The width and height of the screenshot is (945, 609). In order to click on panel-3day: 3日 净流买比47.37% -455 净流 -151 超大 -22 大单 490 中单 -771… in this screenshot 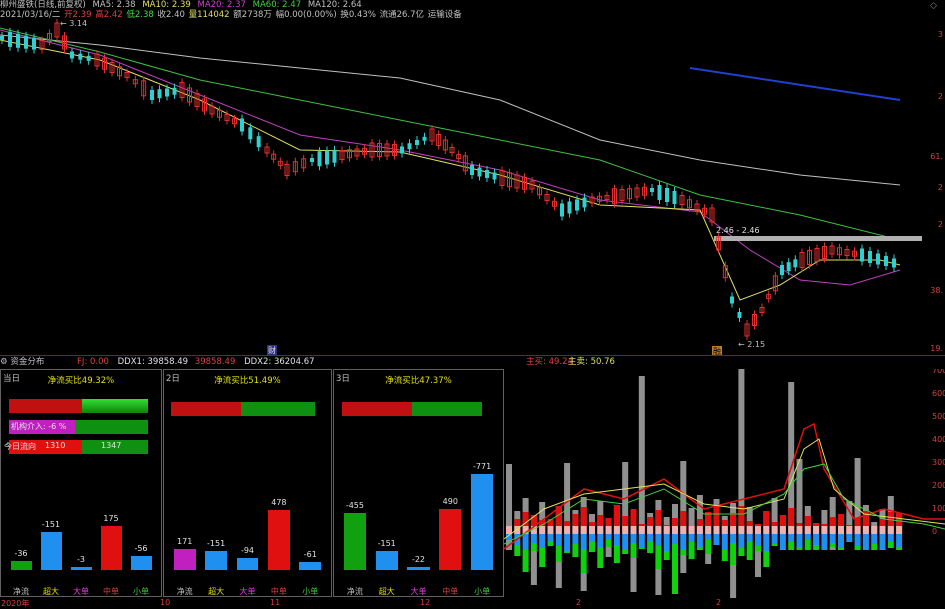, I will do `click(418, 483)`.